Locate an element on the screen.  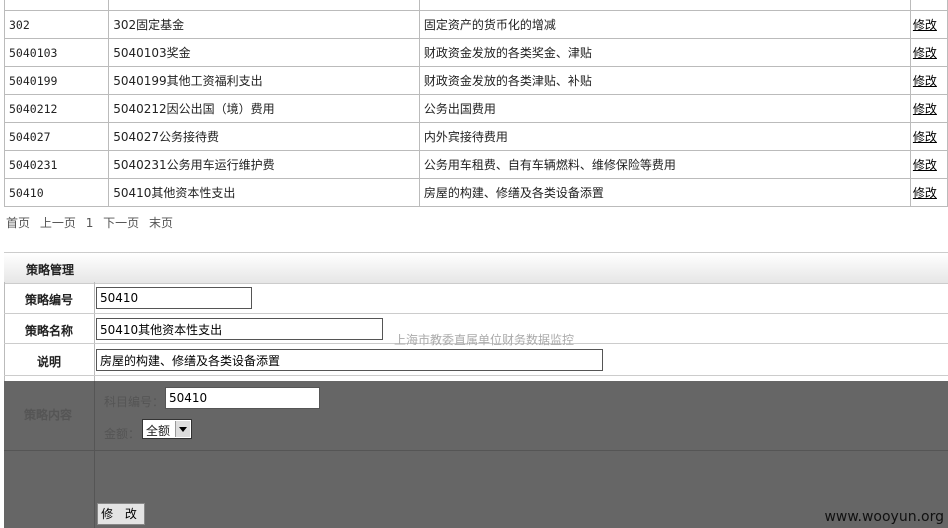
row-code: 302 is located at coordinates (56, 24).